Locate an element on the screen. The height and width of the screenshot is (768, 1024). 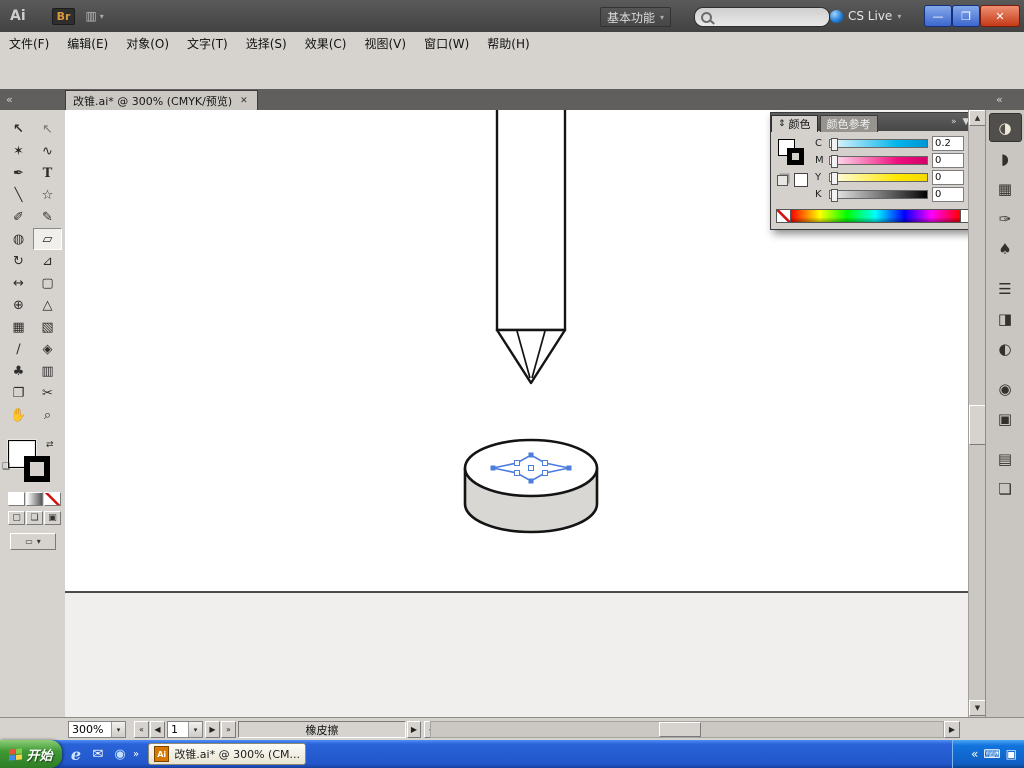
menu-item: 编辑(E) is located at coordinates (87, 44).